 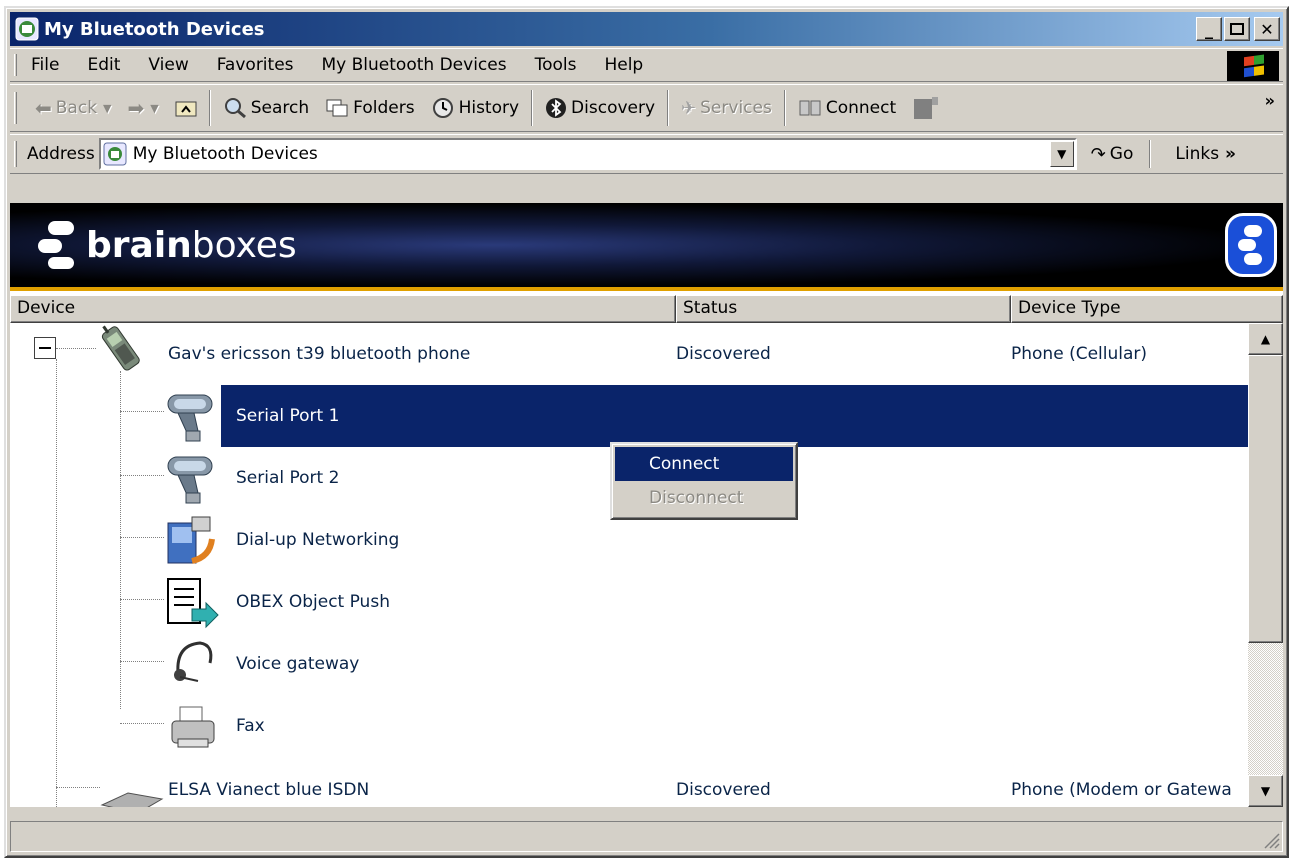 What do you see at coordinates (288, 478) in the screenshot?
I see `service-name: Serial Port 2` at bounding box center [288, 478].